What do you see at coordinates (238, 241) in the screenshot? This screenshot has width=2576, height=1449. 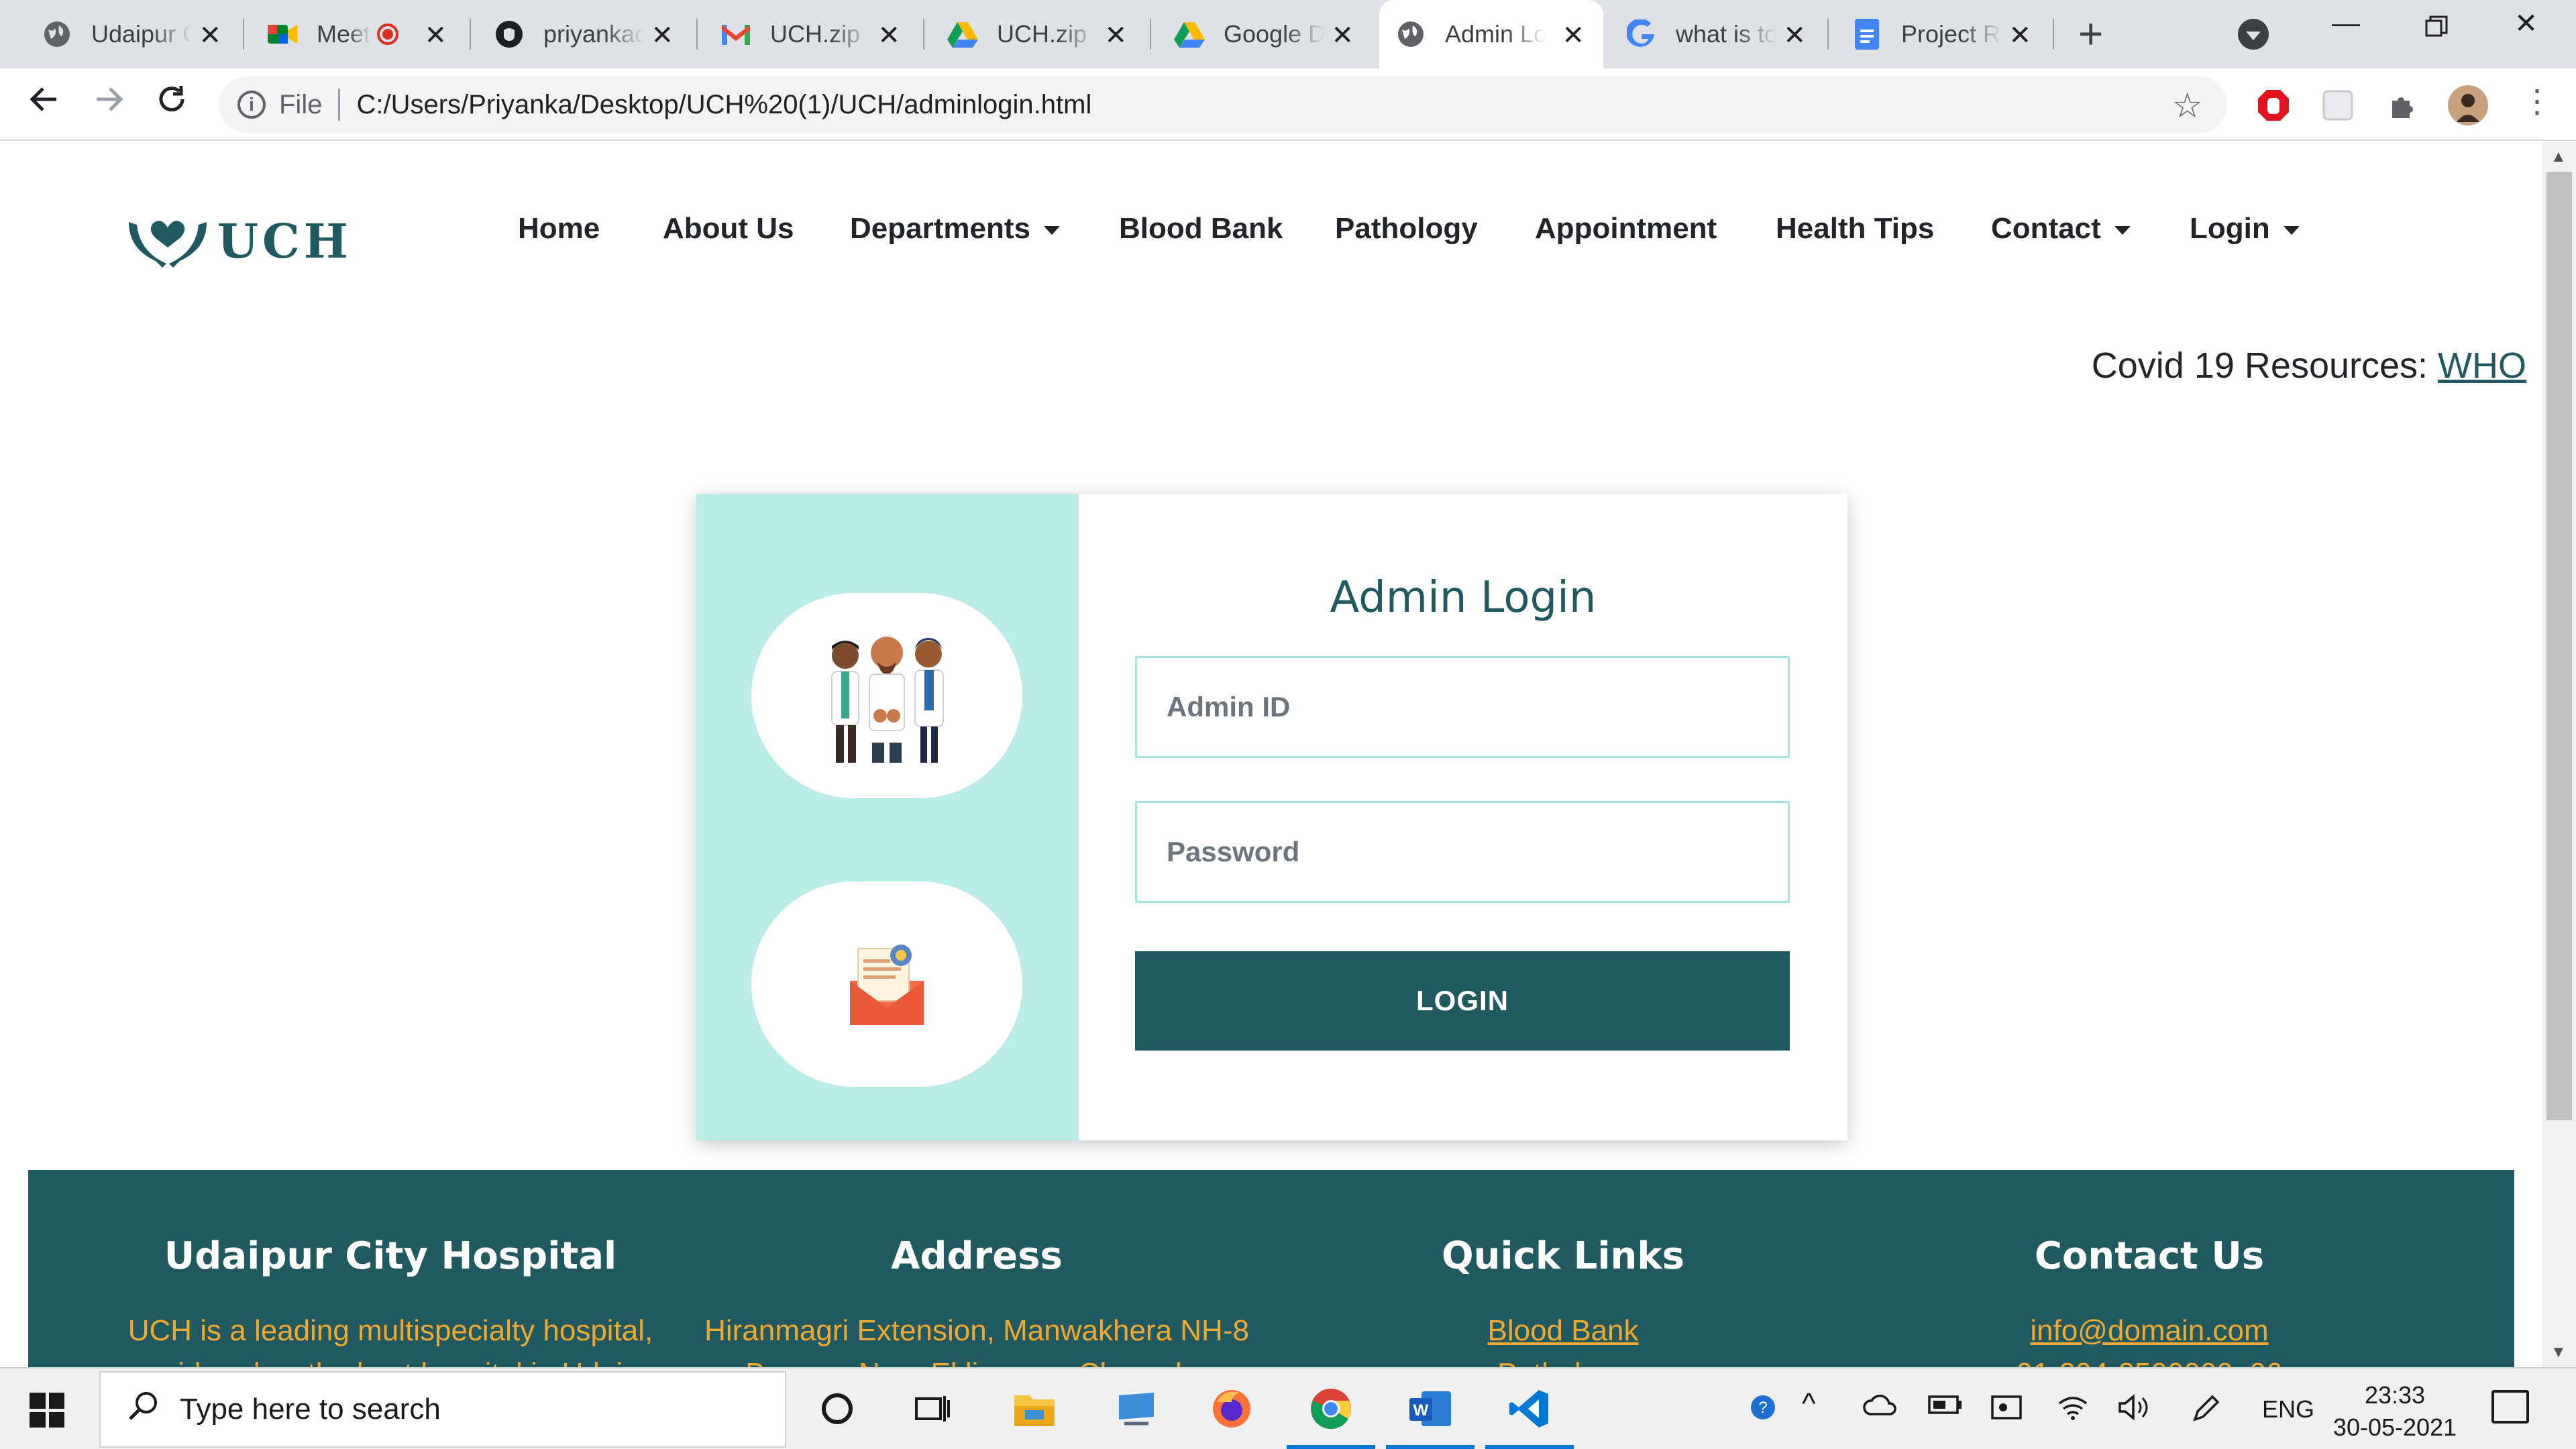 I see `site-logo: UCH` at bounding box center [238, 241].